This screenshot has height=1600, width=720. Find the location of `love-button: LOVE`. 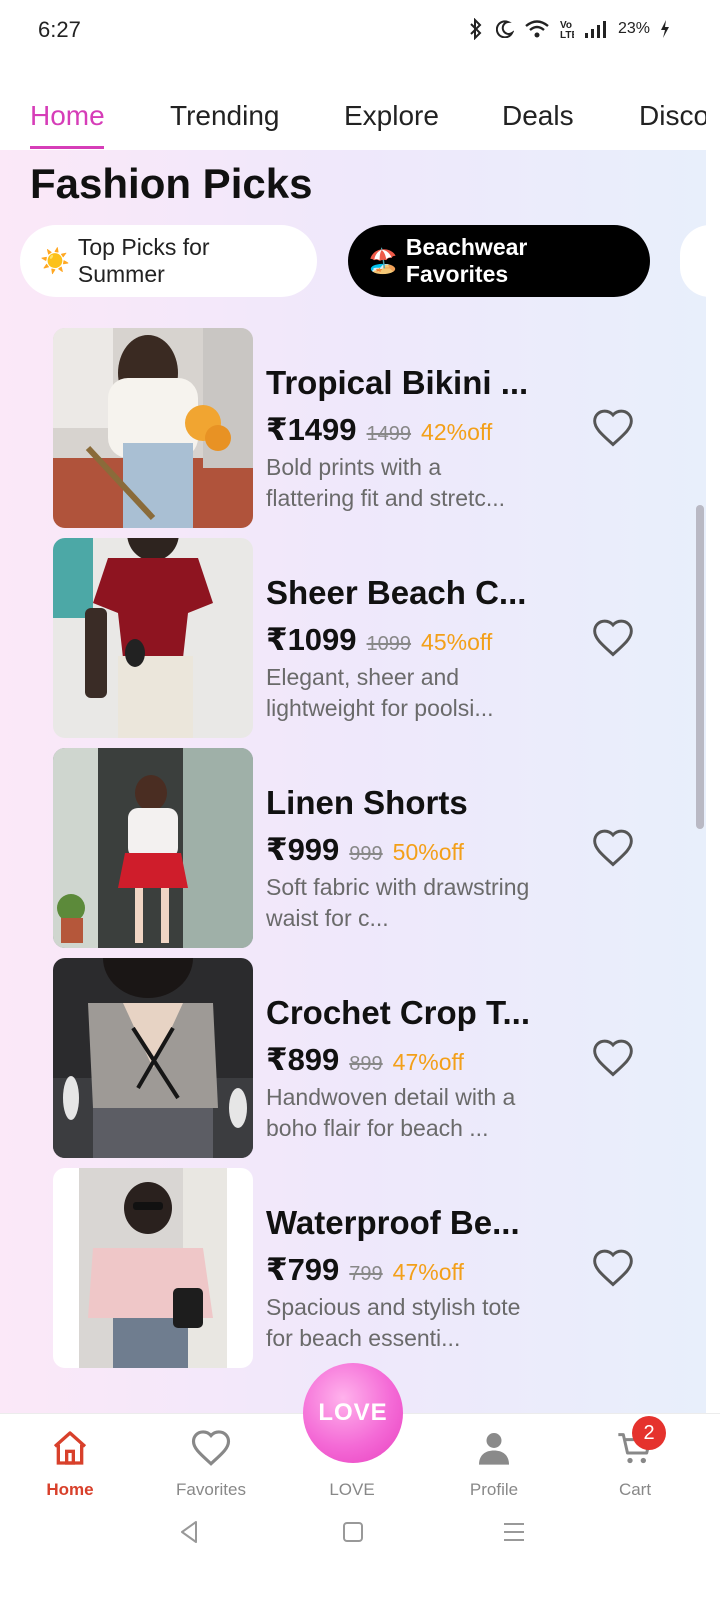

love-button: LOVE is located at coordinates (353, 1413).